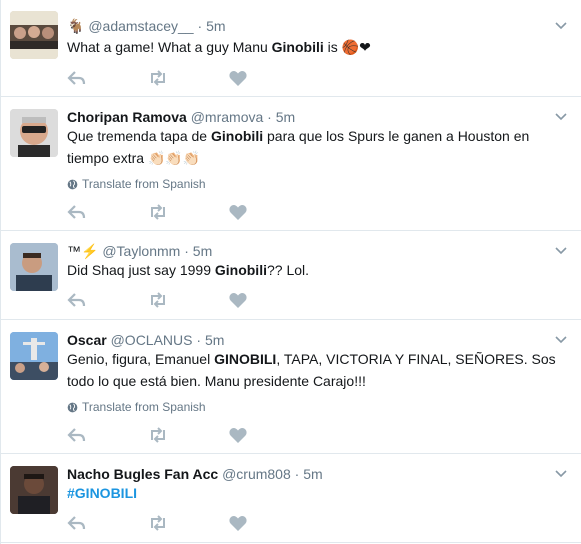  I want to click on username: @mramova, so click(227, 117).